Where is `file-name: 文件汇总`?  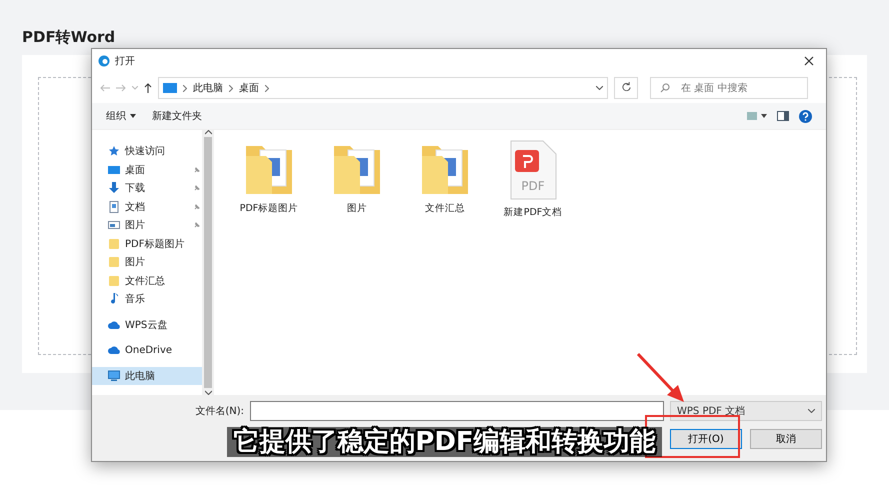 file-name: 文件汇总 is located at coordinates (445, 208).